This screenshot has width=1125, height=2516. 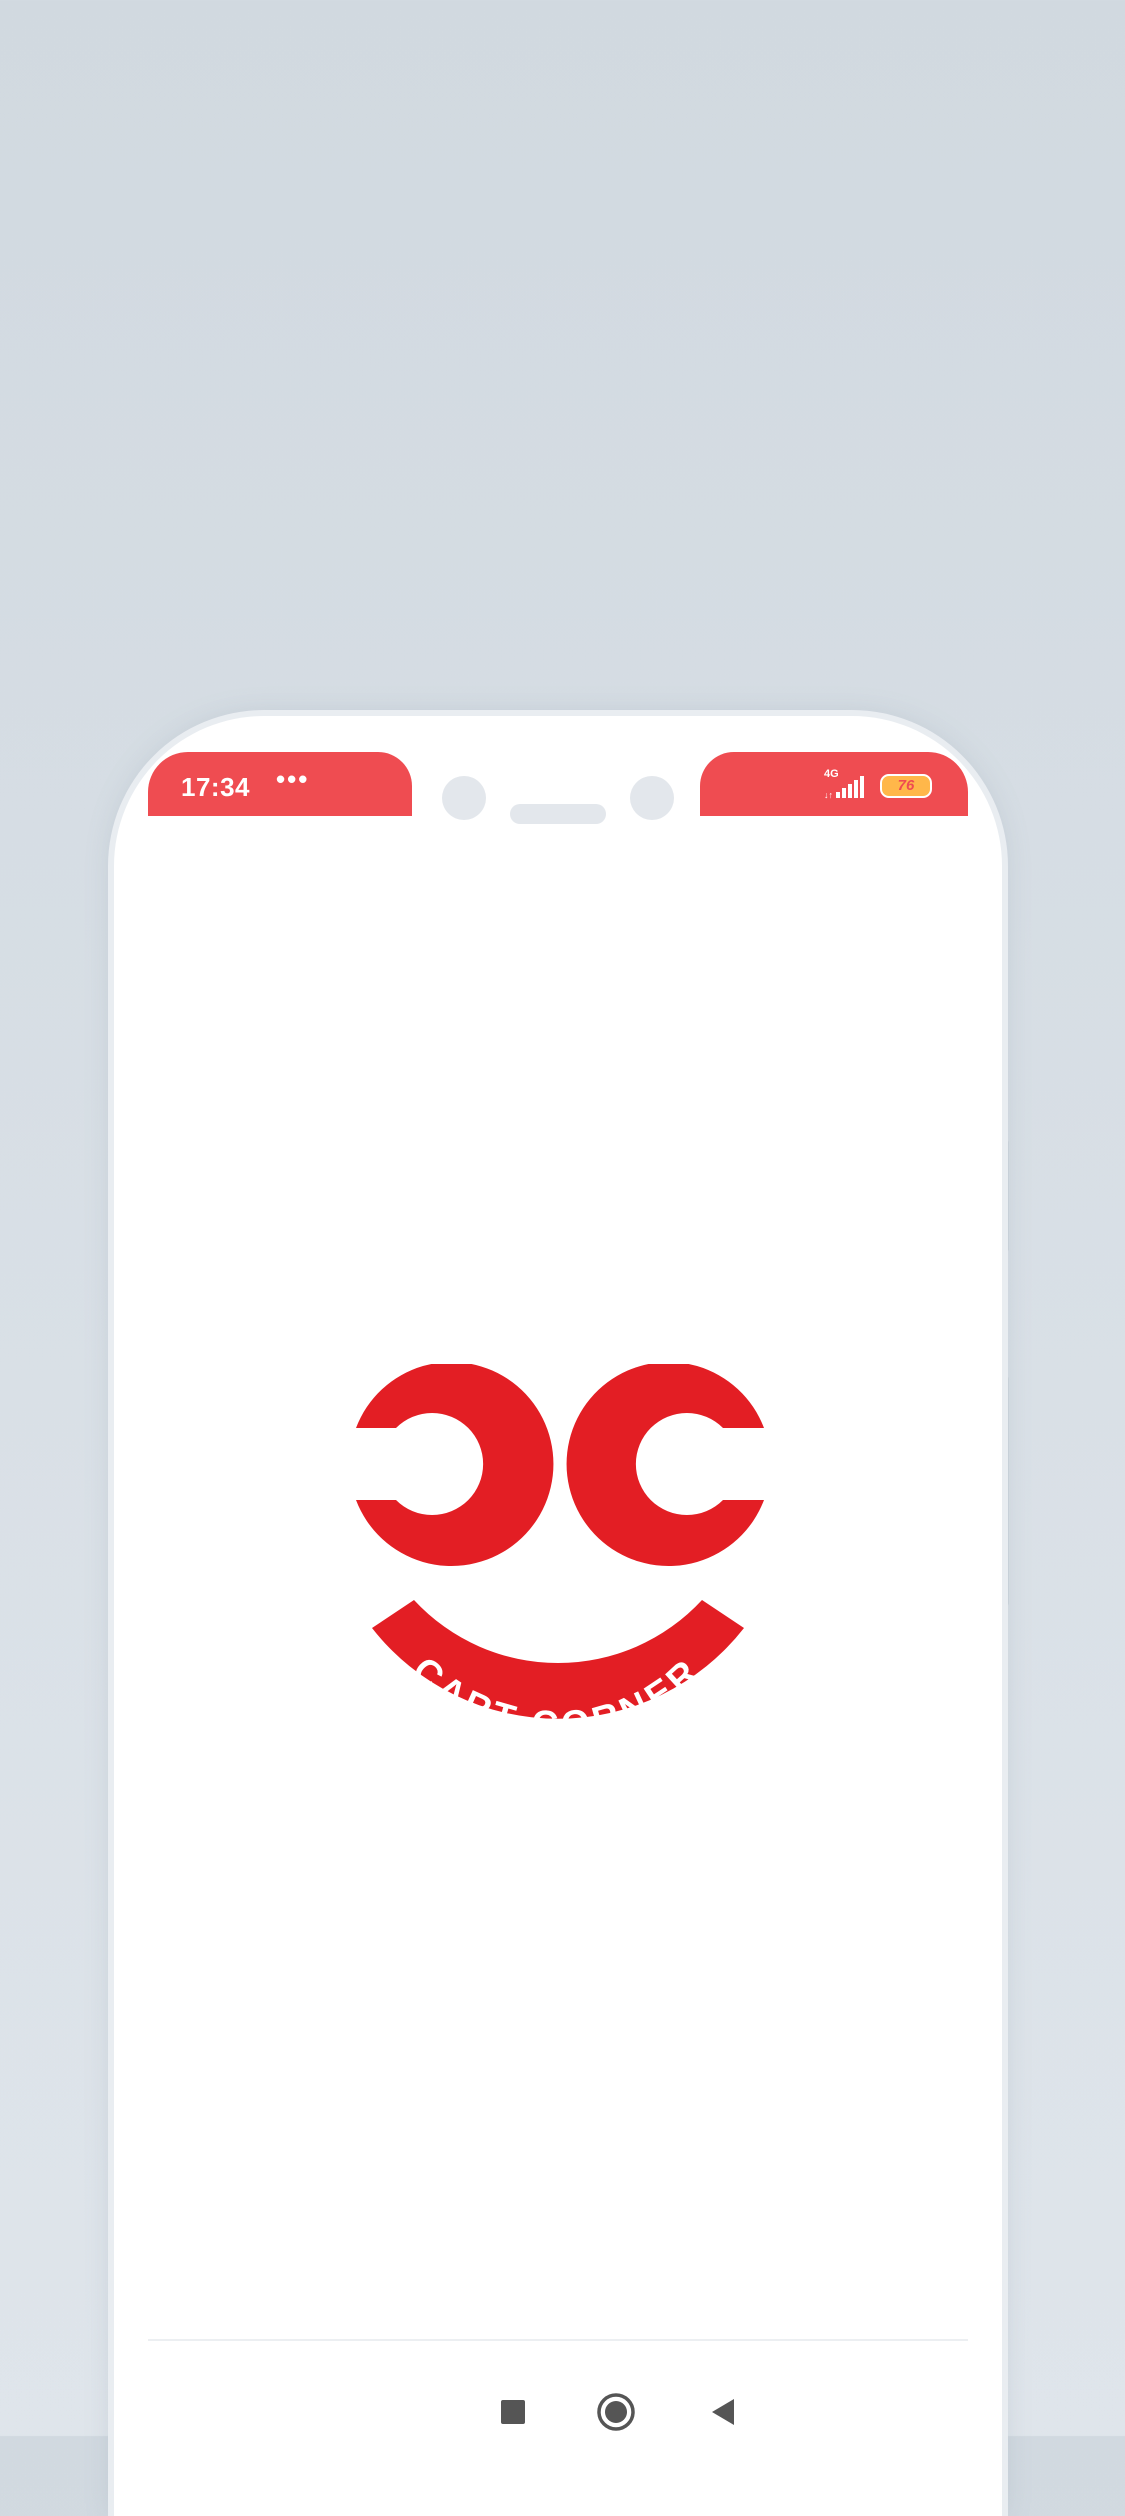 I want to click on status-time: 17:34, so click(x=215, y=787).